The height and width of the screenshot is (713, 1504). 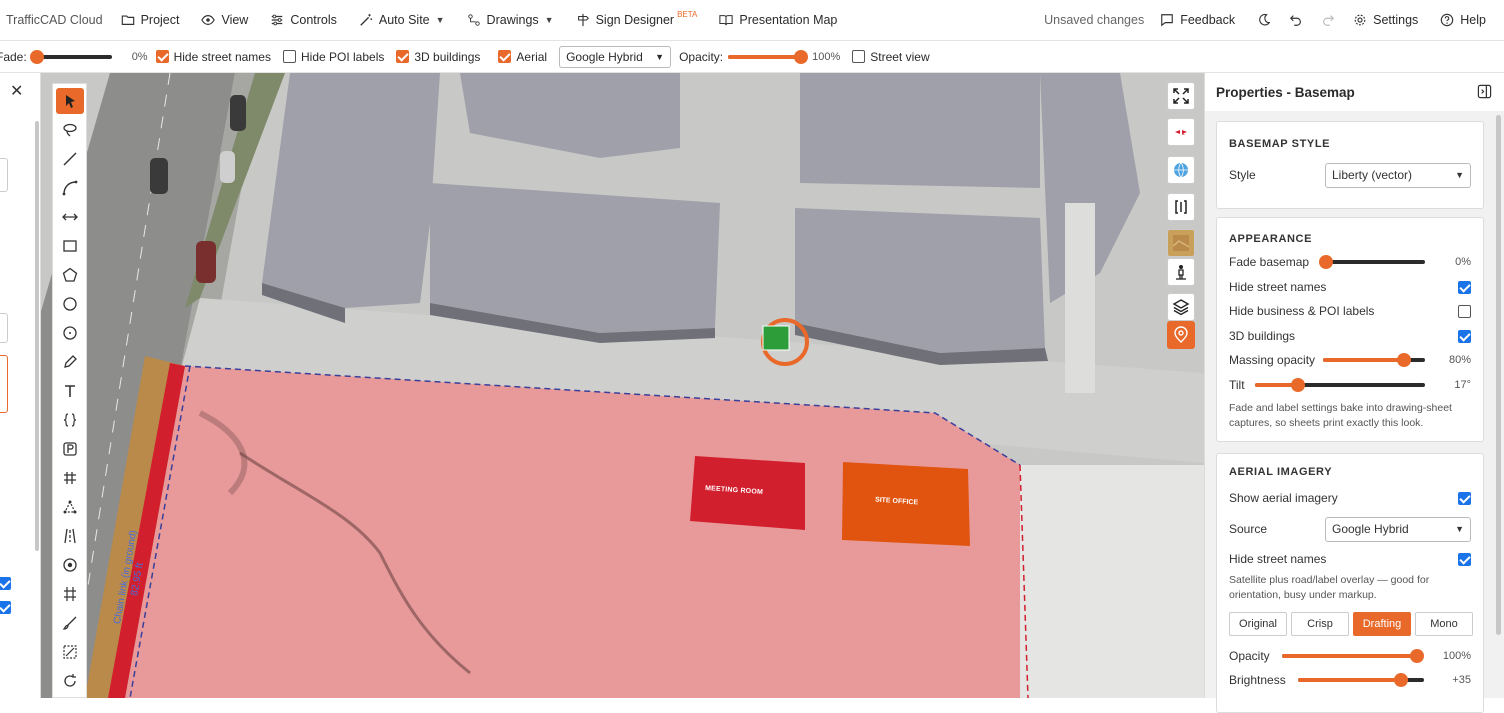 I want to click on drawing-toolbar, so click(x=69, y=390).